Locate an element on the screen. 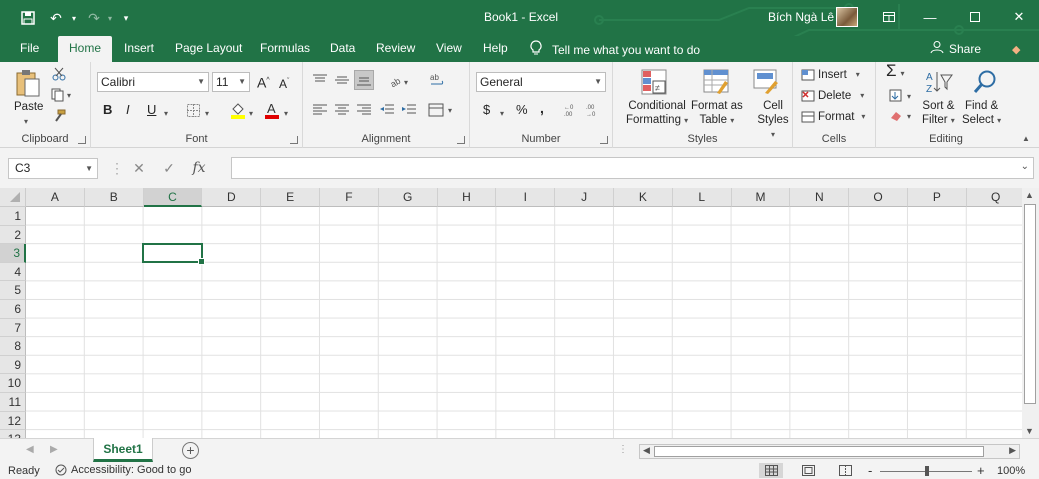  zoom-level: 100% is located at coordinates (1011, 471).